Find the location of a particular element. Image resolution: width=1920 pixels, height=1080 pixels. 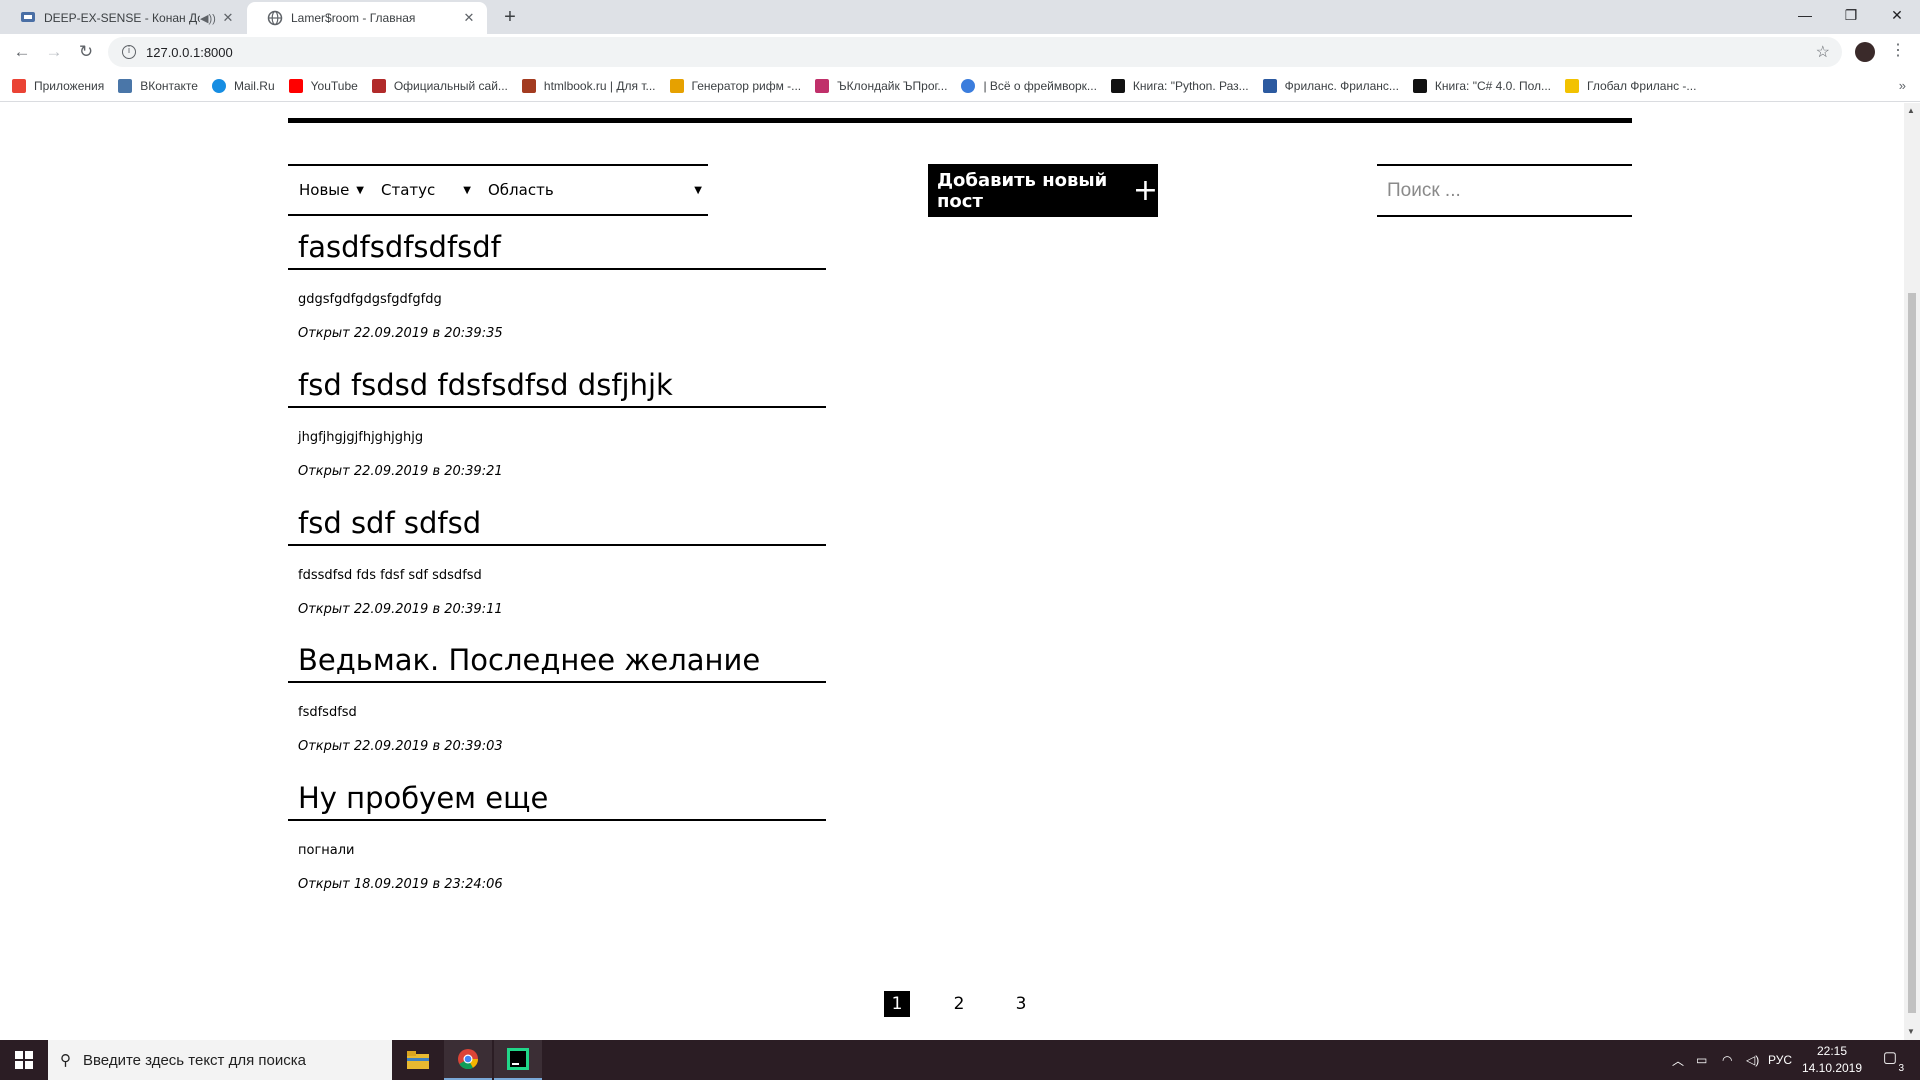

filter-status-select: Статус ▼ is located at coordinates (423, 190).